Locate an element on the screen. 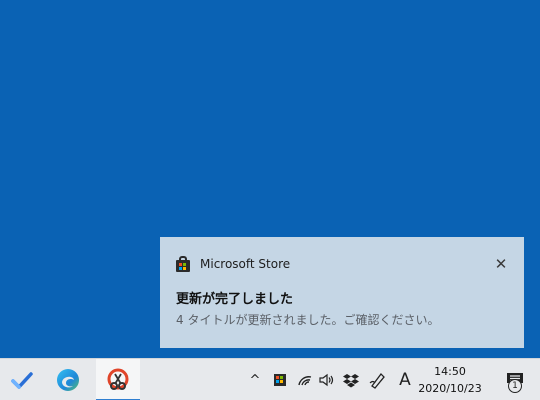 Image resolution: width=540 pixels, height=400 pixels. store-tray-icon is located at coordinates (280, 379).